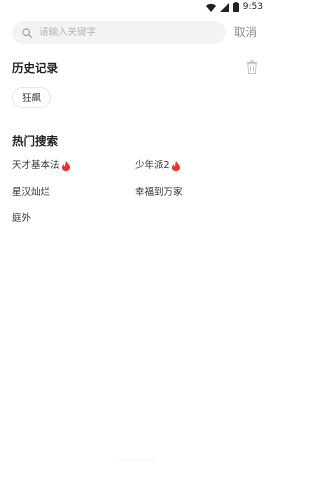  I want to click on hot-search-item: 幸福到万家, so click(159, 193).